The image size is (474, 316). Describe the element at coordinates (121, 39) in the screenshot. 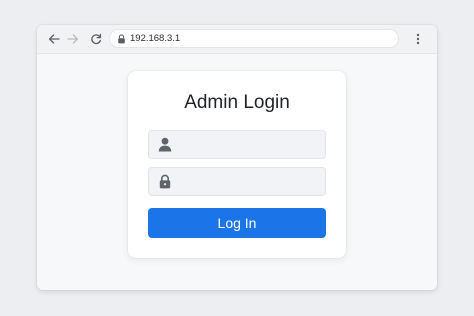

I see `lock-icon` at that location.